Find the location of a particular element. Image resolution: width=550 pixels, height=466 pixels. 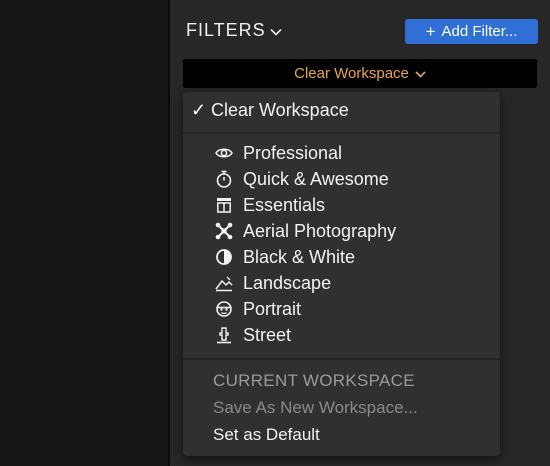

menu-item-label: Quick & Awesome is located at coordinates (316, 178).